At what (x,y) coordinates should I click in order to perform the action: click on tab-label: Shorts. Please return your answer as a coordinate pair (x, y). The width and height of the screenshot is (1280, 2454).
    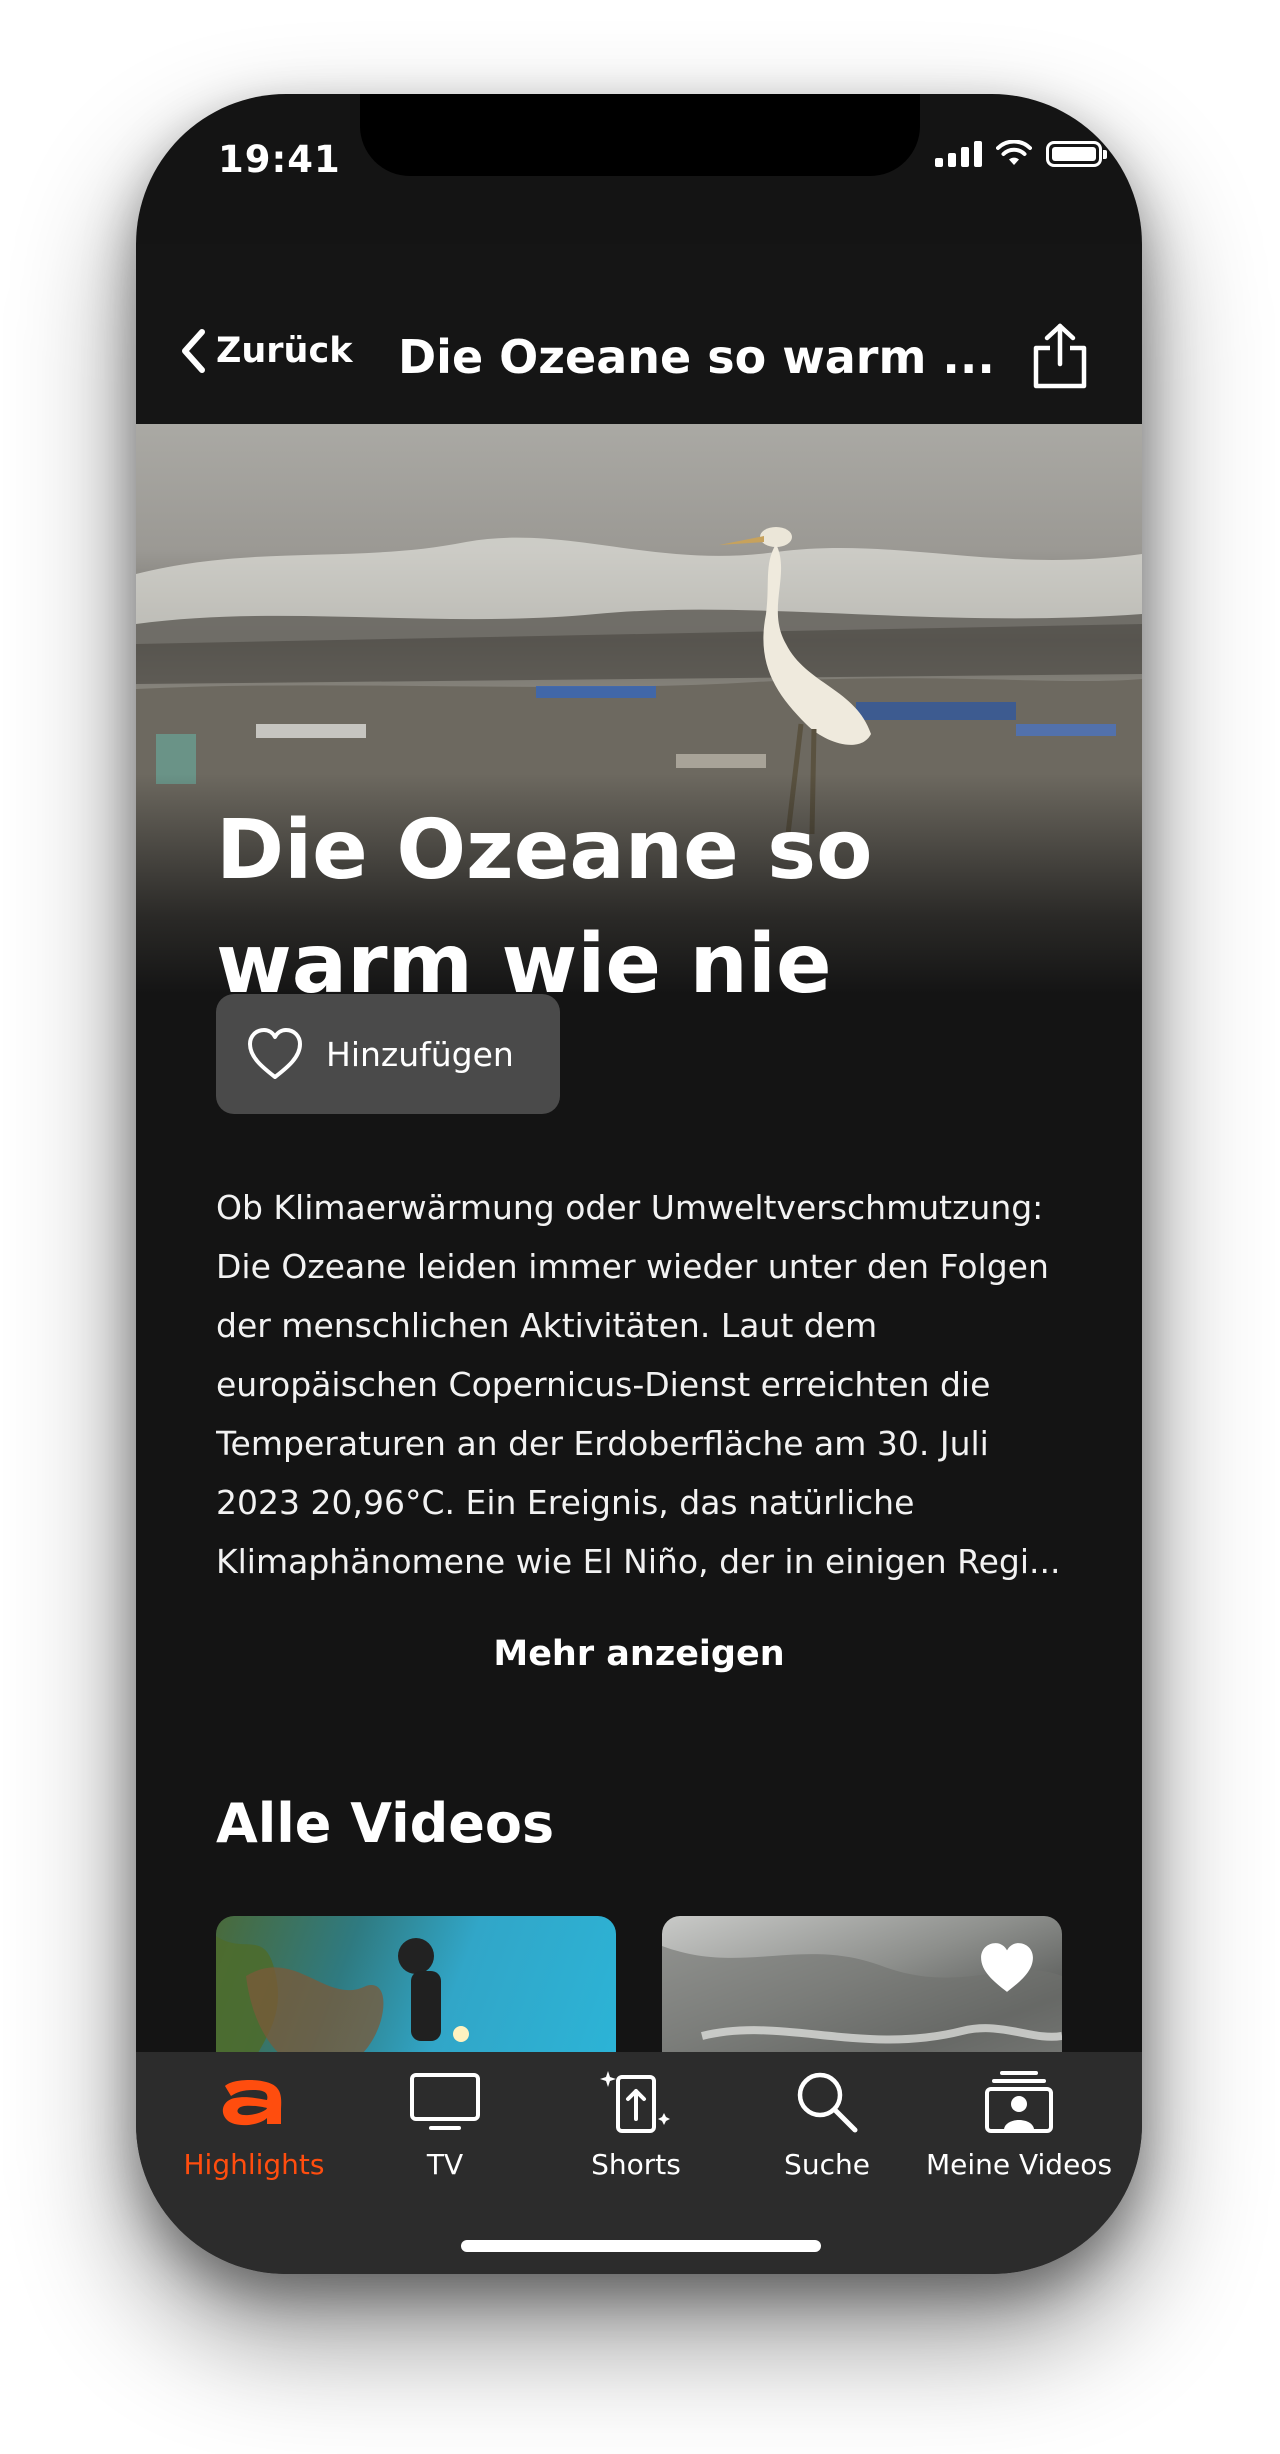
    Looking at the image, I should click on (636, 2164).